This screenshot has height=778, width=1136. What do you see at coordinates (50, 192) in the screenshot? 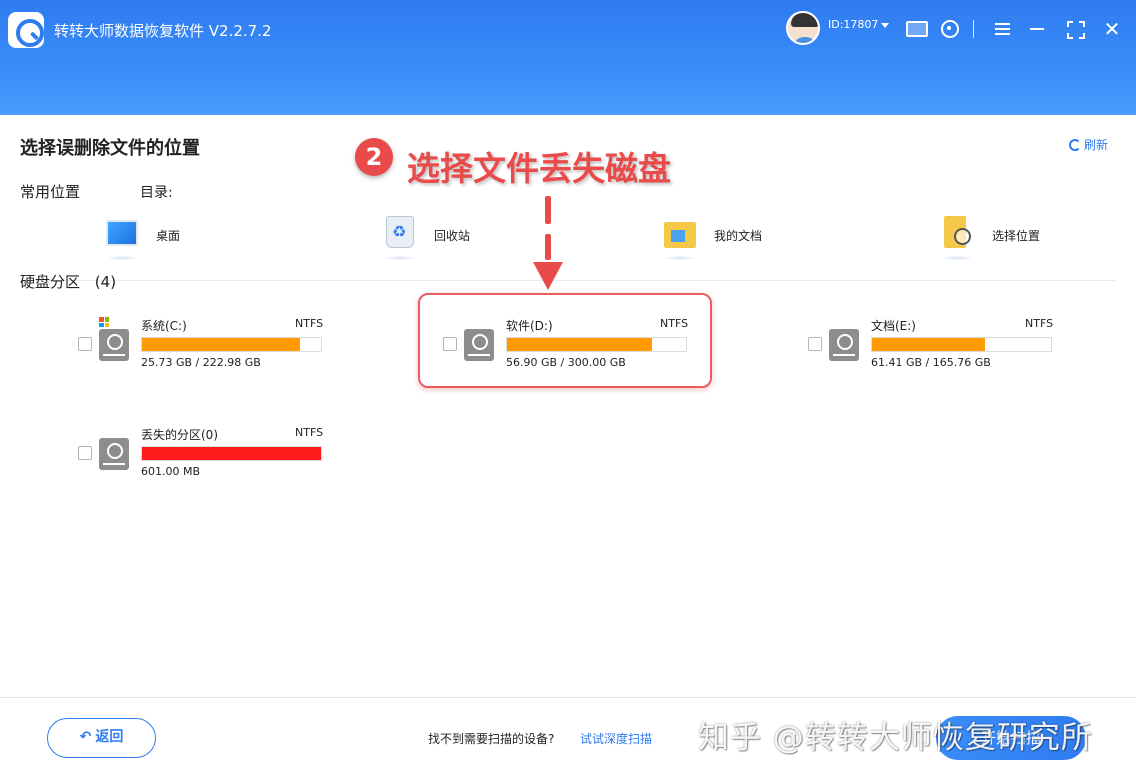
I see `common-locations-label: 常用位置` at bounding box center [50, 192].